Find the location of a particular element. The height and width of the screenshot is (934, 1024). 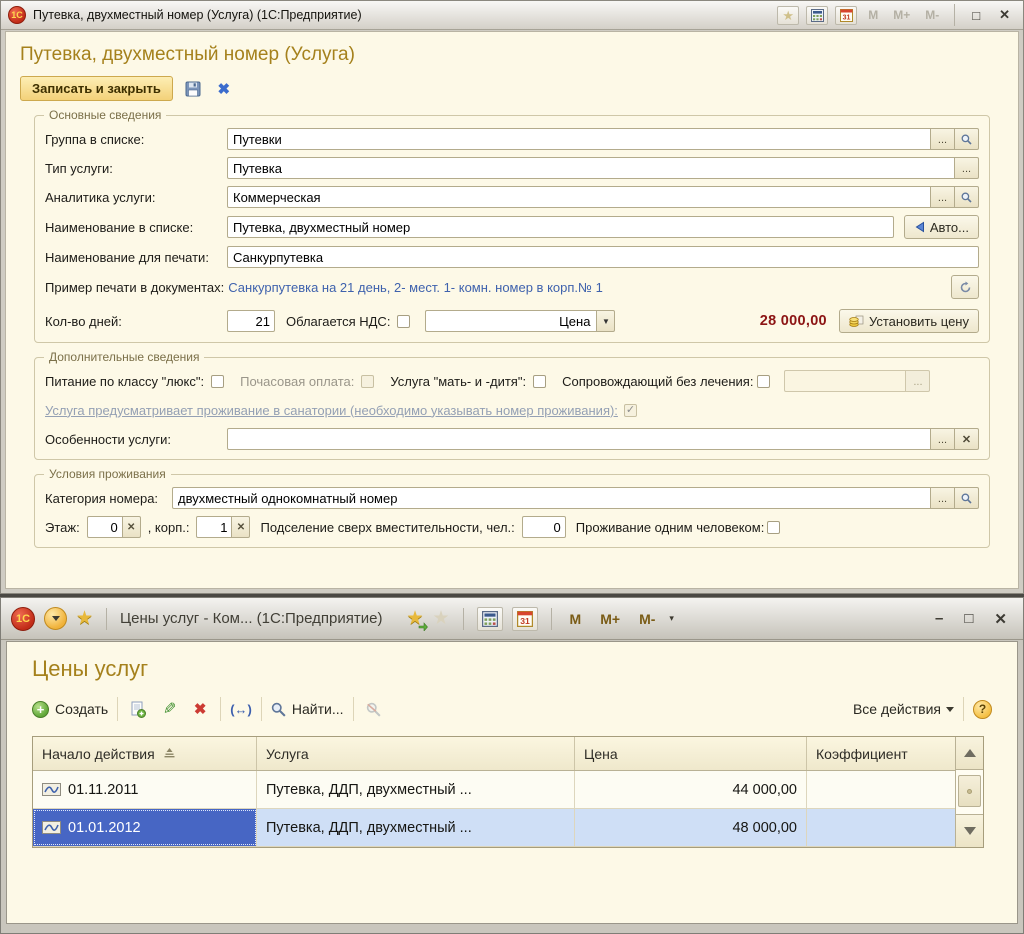

column-header-start-date: Начало действия is located at coordinates (145, 753).